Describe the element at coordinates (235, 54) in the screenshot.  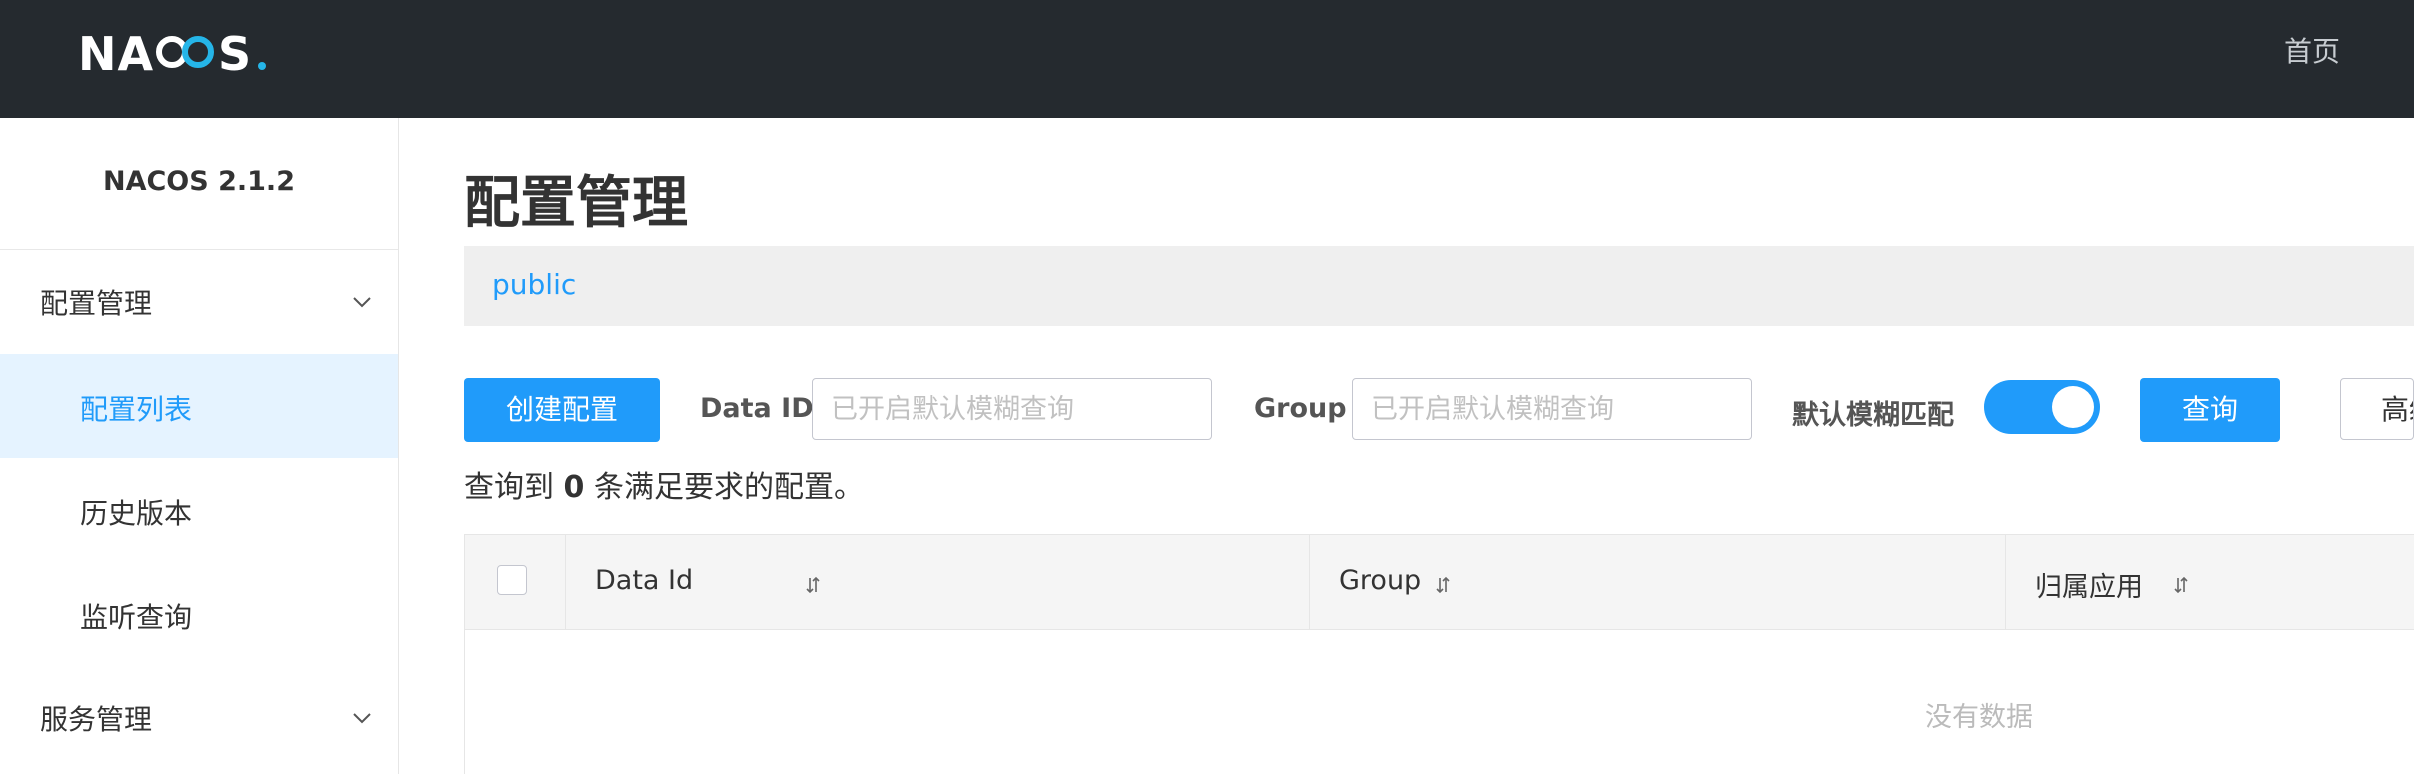
I see `svg-text: S` at that location.